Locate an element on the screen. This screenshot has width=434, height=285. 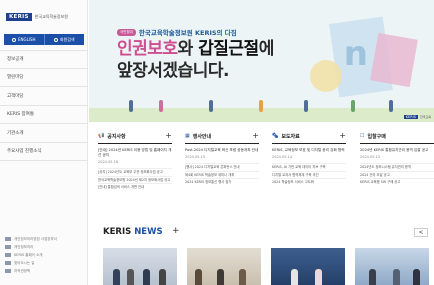
hero-badge: 국민참여 한국교육학술정보원 KERIS의 다짐 is located at coordinates (177, 32).